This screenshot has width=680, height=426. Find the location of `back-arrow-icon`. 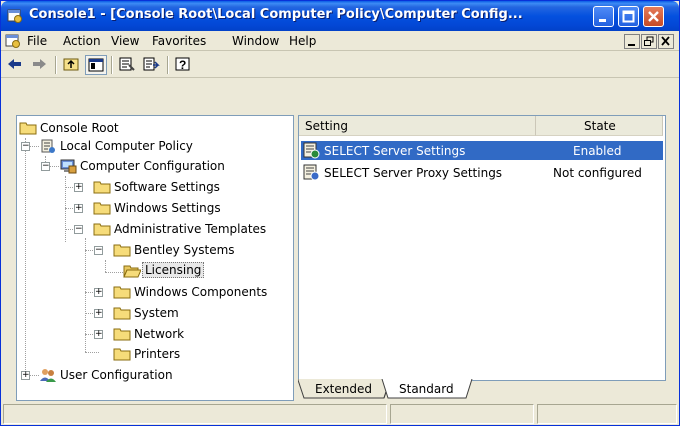

back-arrow-icon is located at coordinates (14, 64).